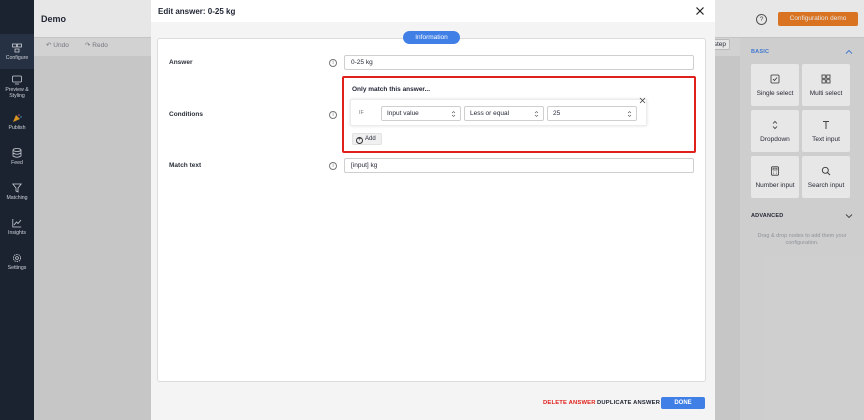 This screenshot has height=420, width=864. What do you see at coordinates (433, 11) in the screenshot?
I see `modal-header: Edit answer: 0-25 kg` at bounding box center [433, 11].